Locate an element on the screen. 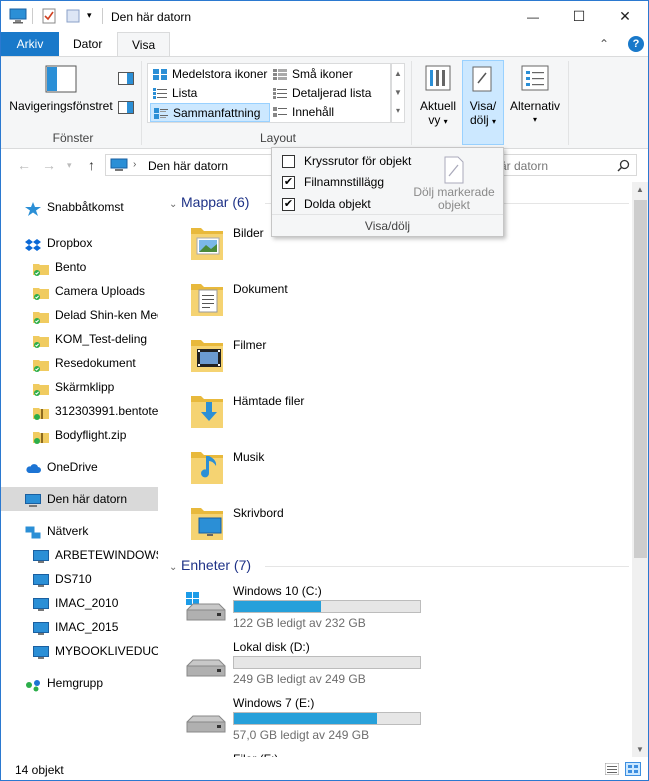 The width and height of the screenshot is (649, 781). layout-tiles: Sammanfattning is located at coordinates (210, 112).